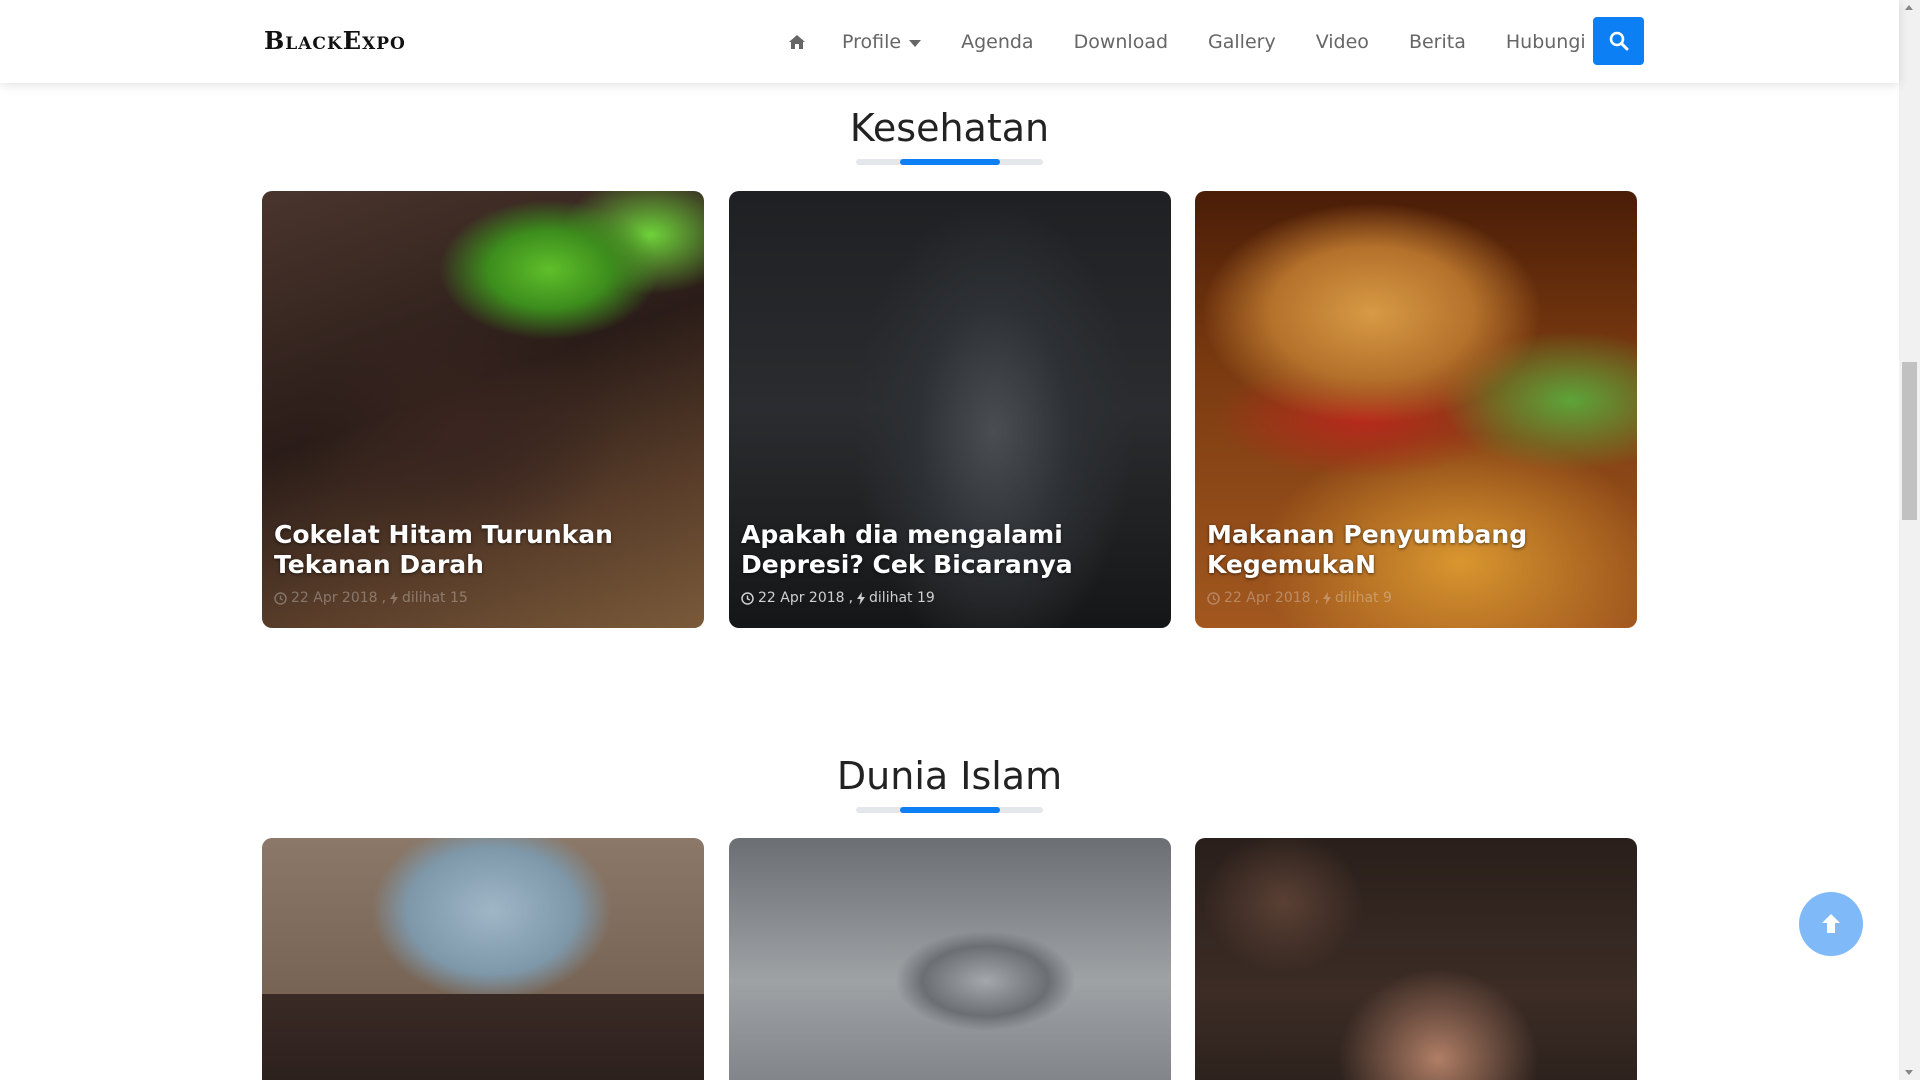 Image resolution: width=1920 pixels, height=1080 pixels. I want to click on nav-agenda: Agenda, so click(997, 42).